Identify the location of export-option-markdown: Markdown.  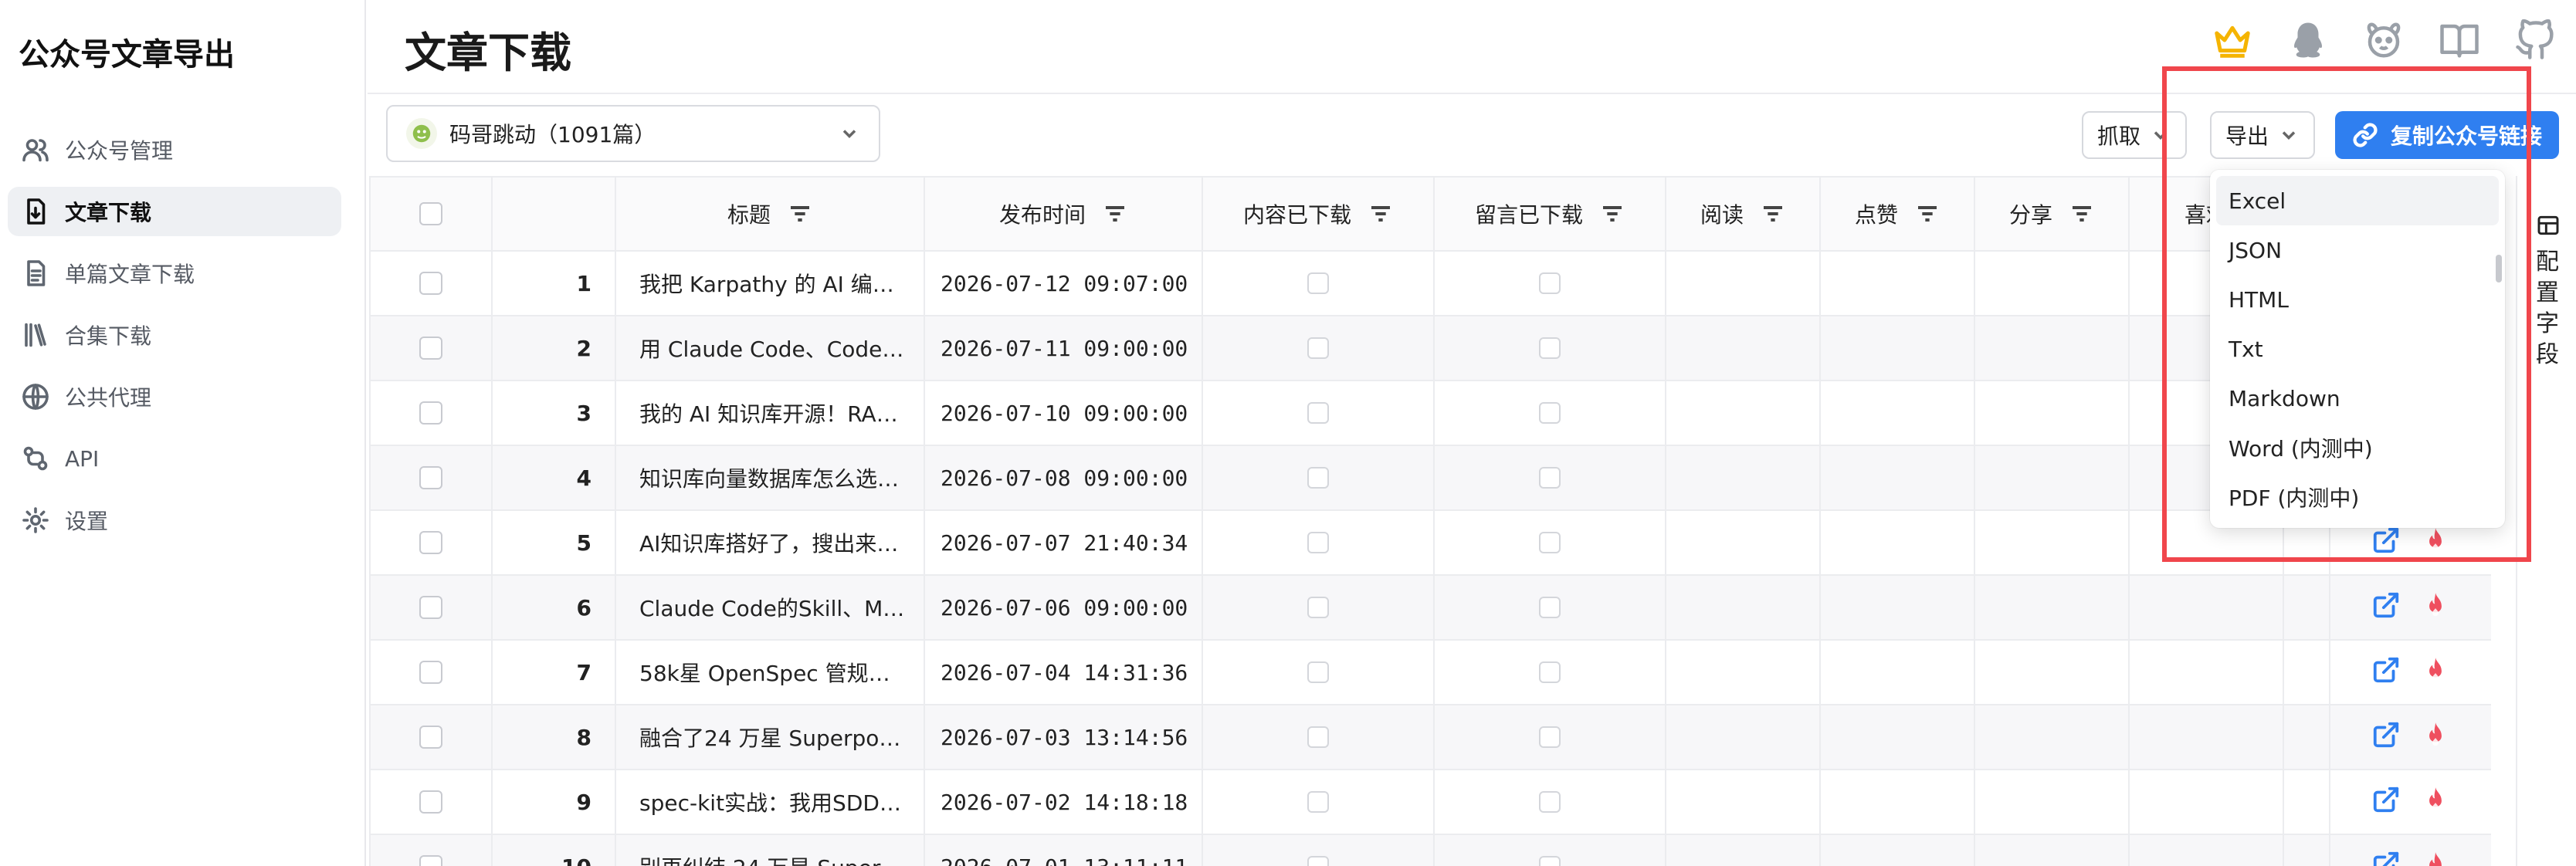
(2357, 399).